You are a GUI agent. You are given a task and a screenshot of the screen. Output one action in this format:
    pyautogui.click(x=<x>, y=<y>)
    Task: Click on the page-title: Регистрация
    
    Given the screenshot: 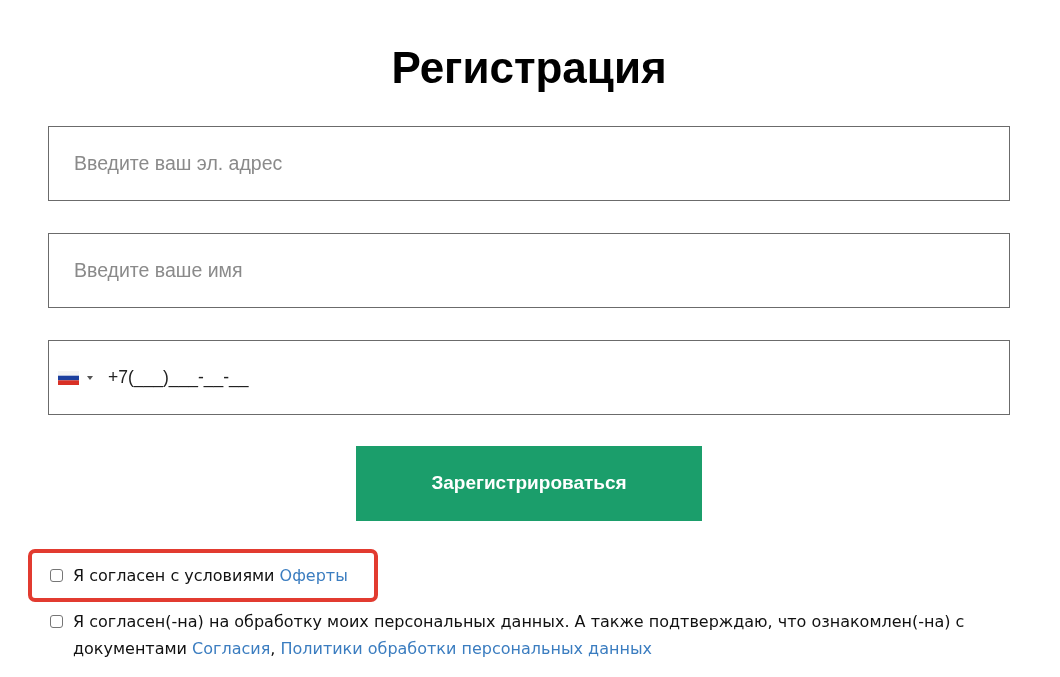 What is the action you would take?
    pyautogui.click(x=529, y=68)
    